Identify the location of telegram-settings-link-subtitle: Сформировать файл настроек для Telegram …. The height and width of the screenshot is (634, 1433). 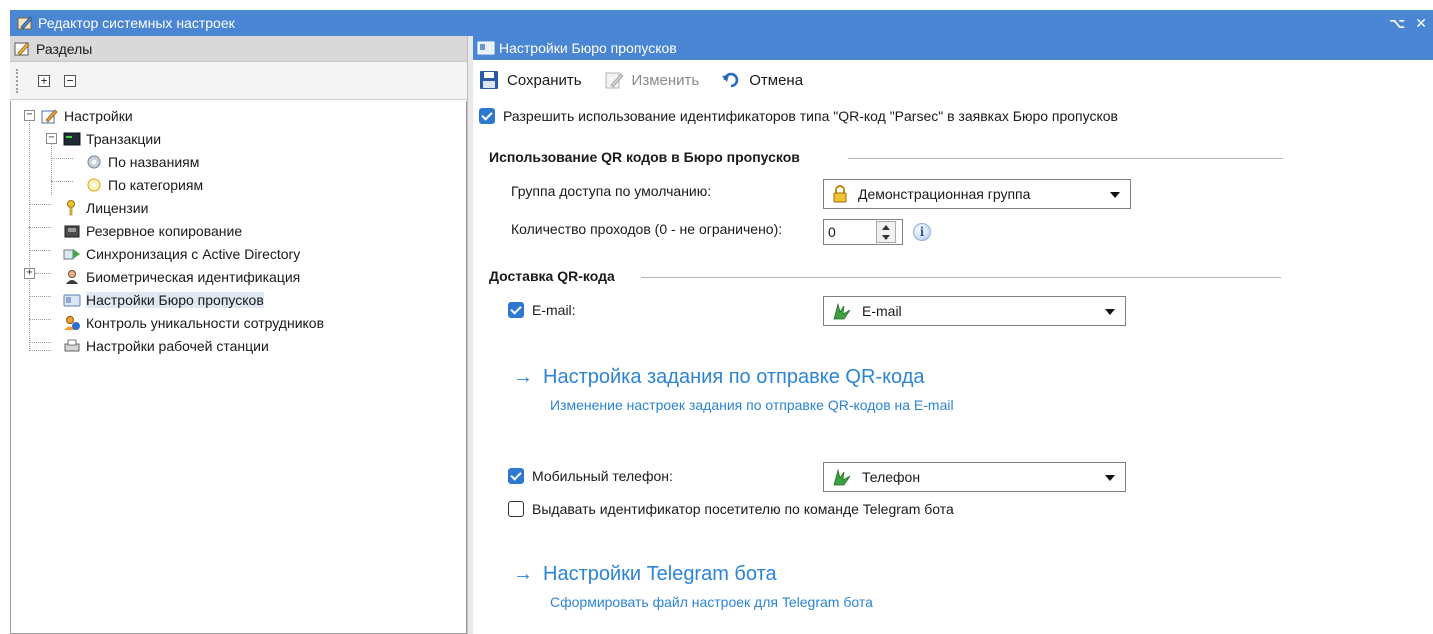
(711, 602).